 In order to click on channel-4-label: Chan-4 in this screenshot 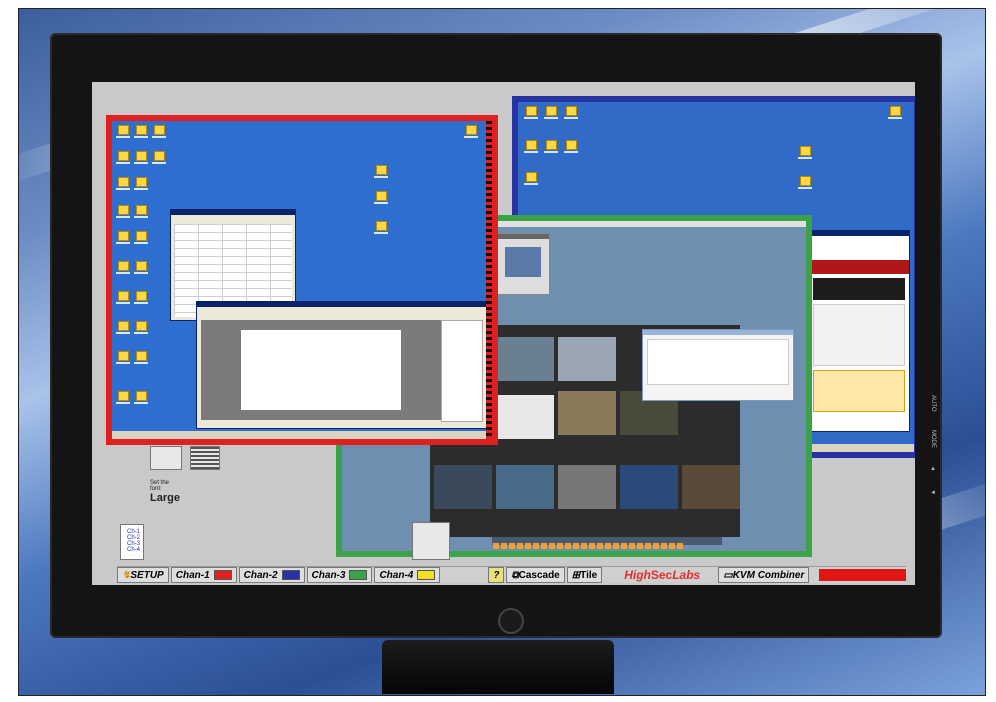, I will do `click(396, 575)`.